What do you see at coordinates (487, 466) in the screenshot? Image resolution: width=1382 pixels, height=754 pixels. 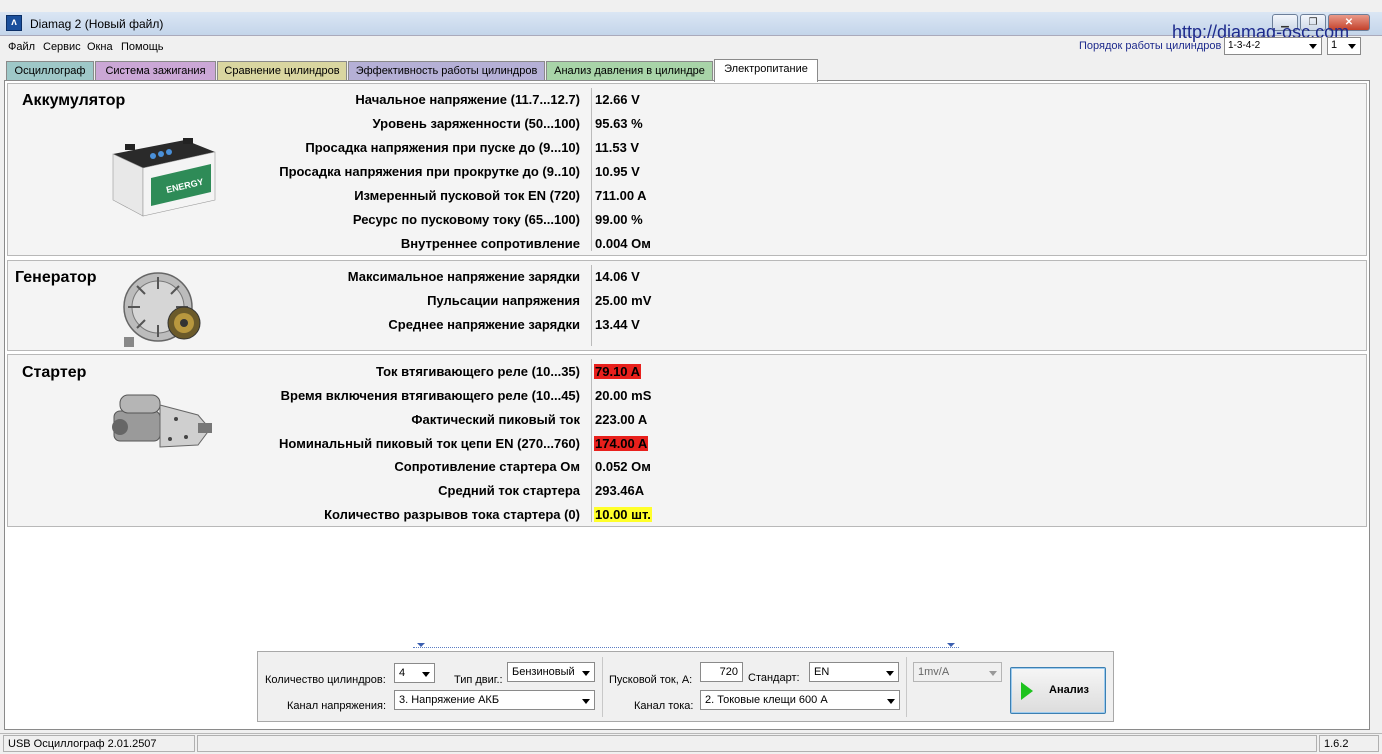 I see `starter-row-label: Сопротивление стартера Ом` at bounding box center [487, 466].